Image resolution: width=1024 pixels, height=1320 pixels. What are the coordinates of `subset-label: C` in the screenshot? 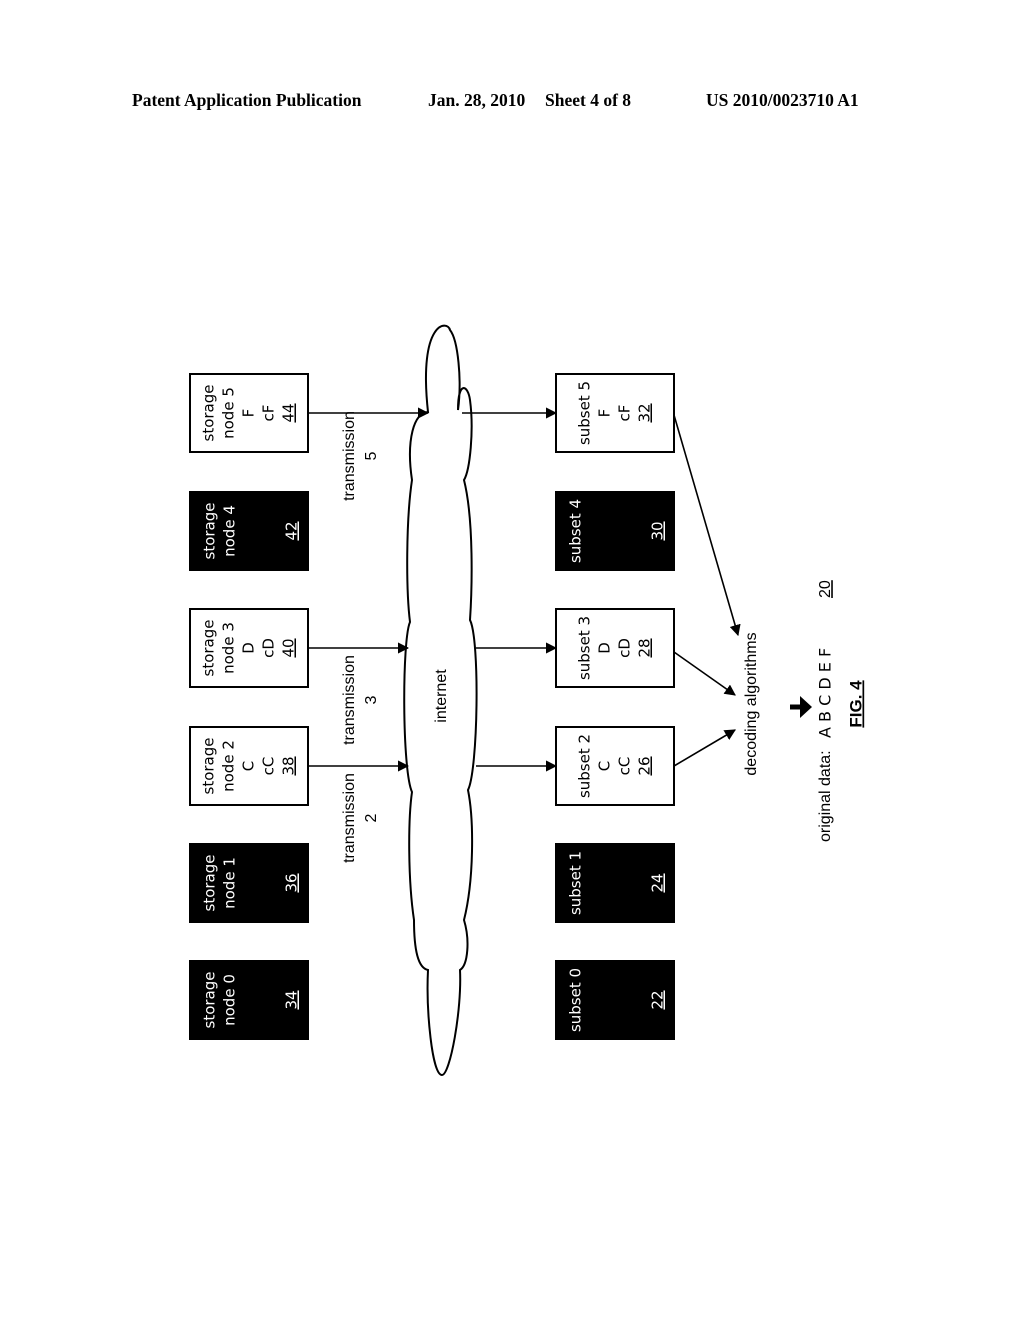 It's located at (605, 766).